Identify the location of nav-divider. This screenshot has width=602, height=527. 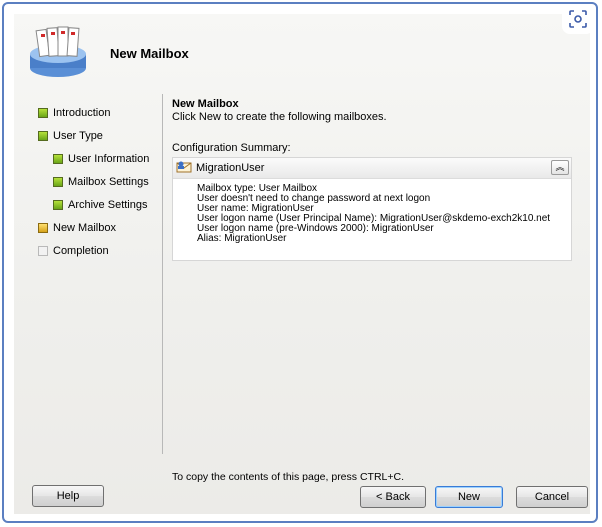
(162, 274).